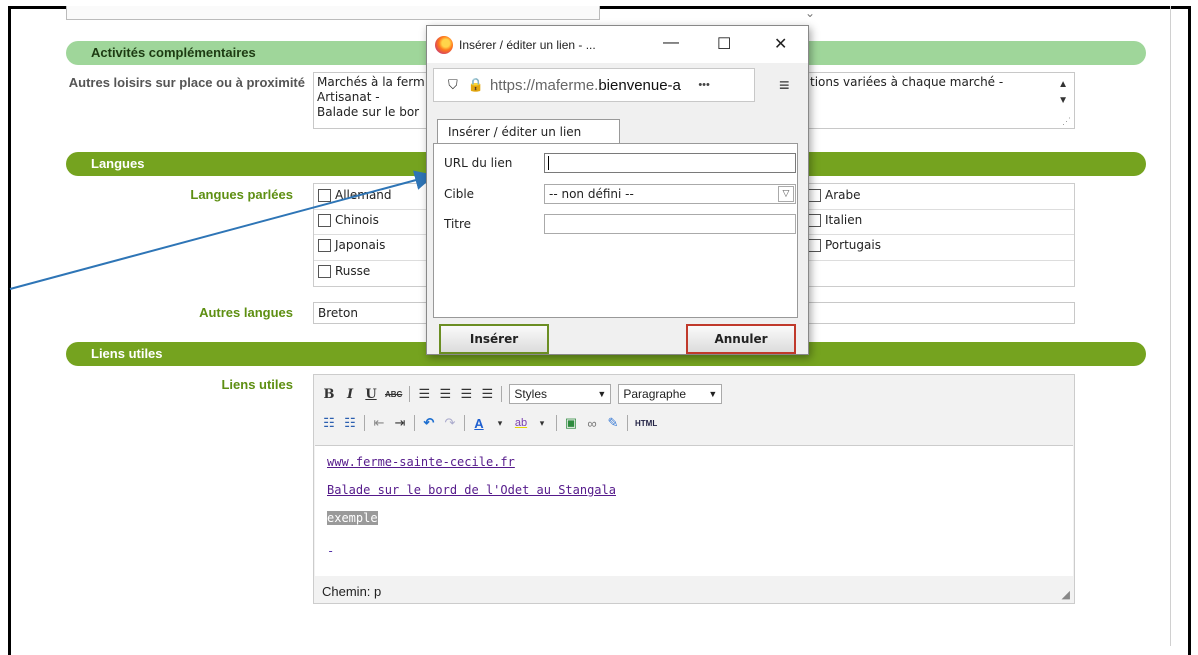  What do you see at coordinates (400, 423) in the screenshot?
I see `indent-icon: ⇥` at bounding box center [400, 423].